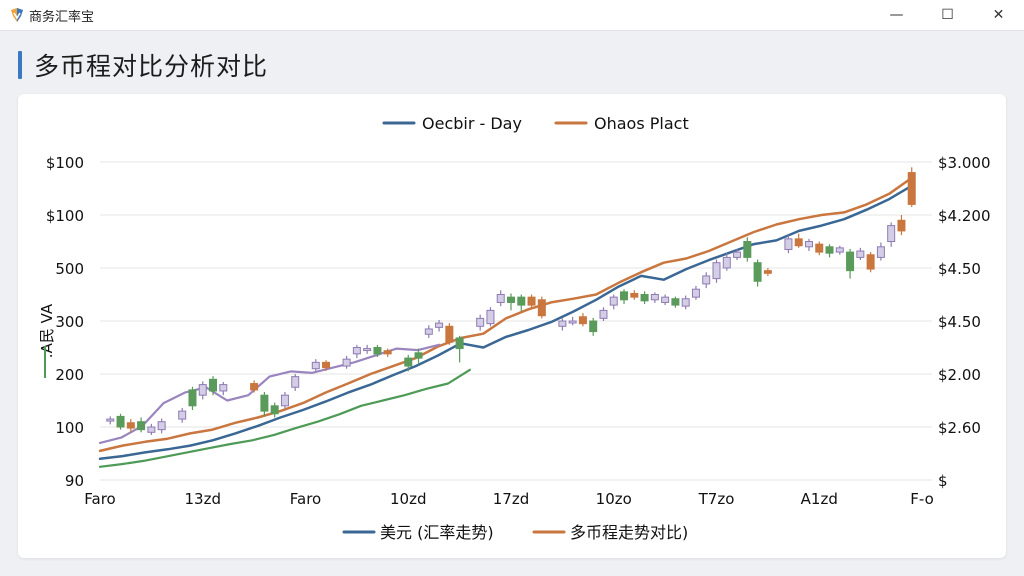  What do you see at coordinates (511, 499) in the screenshot?
I see `x-tick-label: 17zd` at bounding box center [511, 499].